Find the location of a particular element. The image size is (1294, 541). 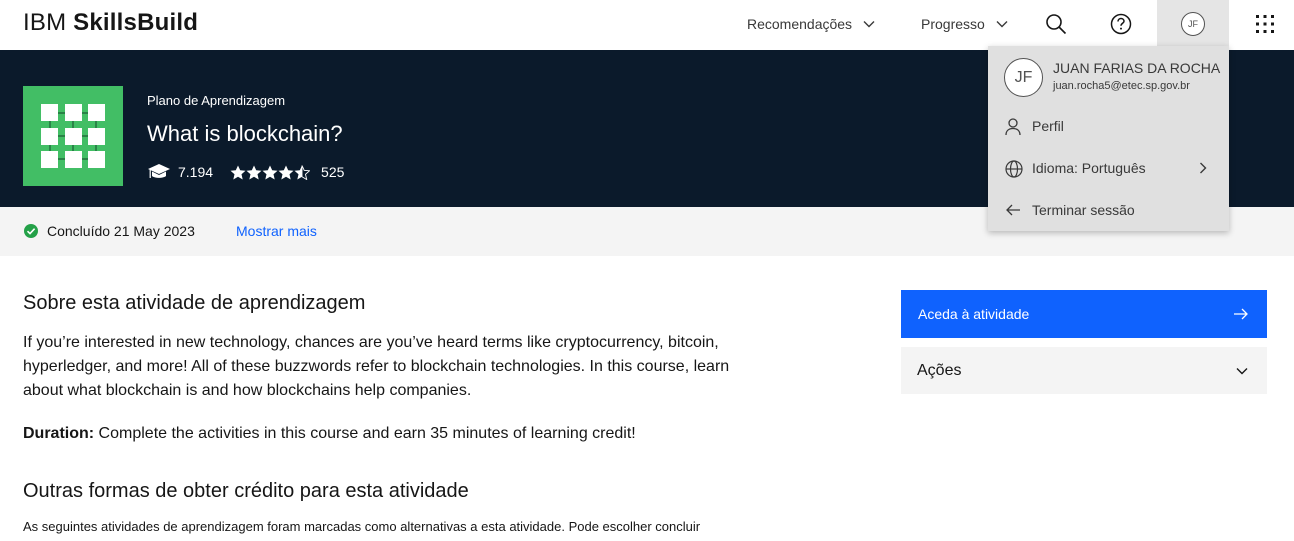

search-button is located at coordinates (1056, 24).